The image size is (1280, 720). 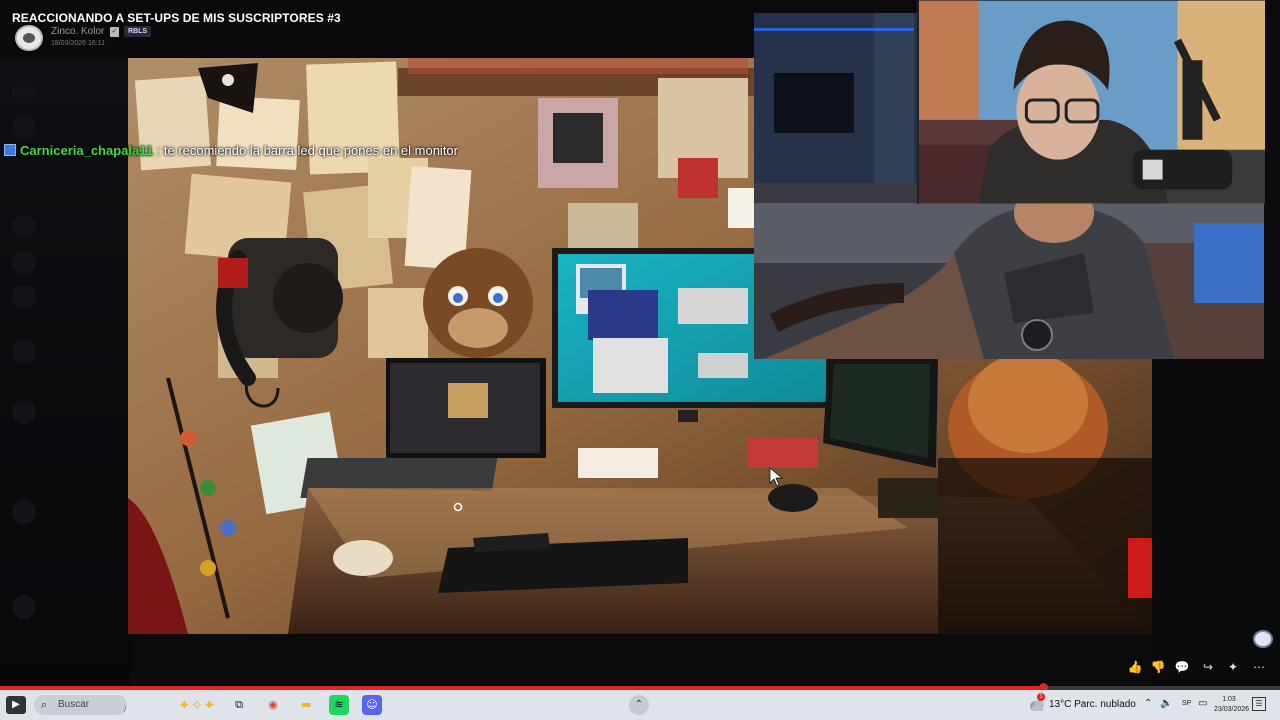 I want to click on copilot-sparkle-icon: ✦✧✦, so click(x=197, y=705).